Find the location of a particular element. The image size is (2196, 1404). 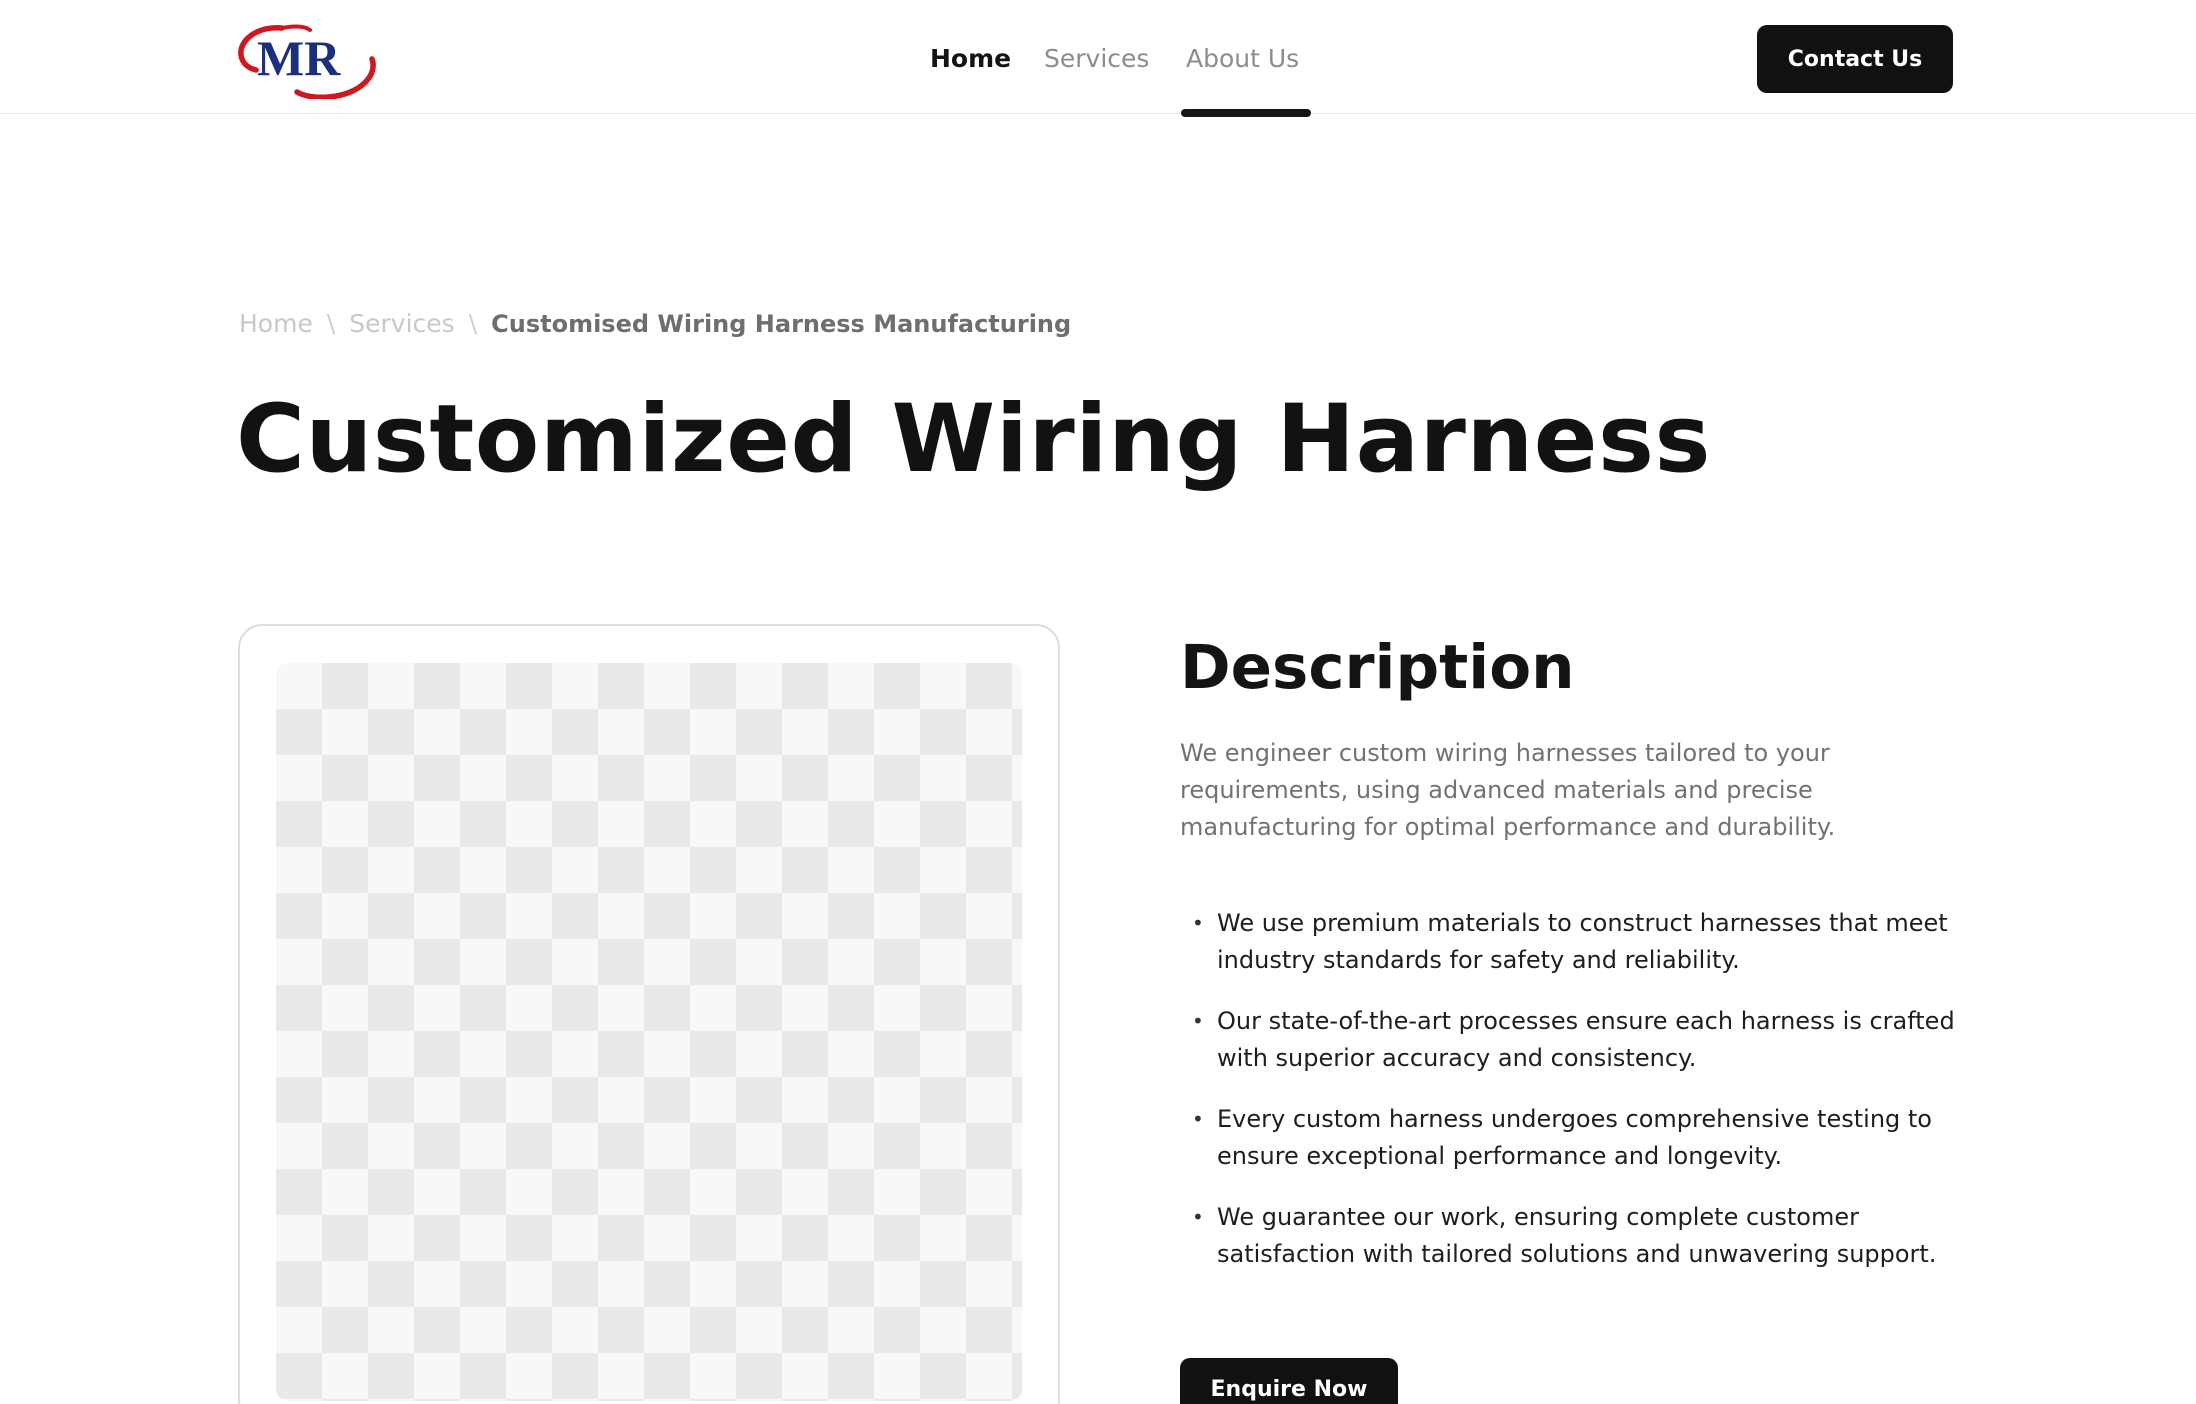

enquire-now-button: Enquire Now is located at coordinates (1289, 1381).